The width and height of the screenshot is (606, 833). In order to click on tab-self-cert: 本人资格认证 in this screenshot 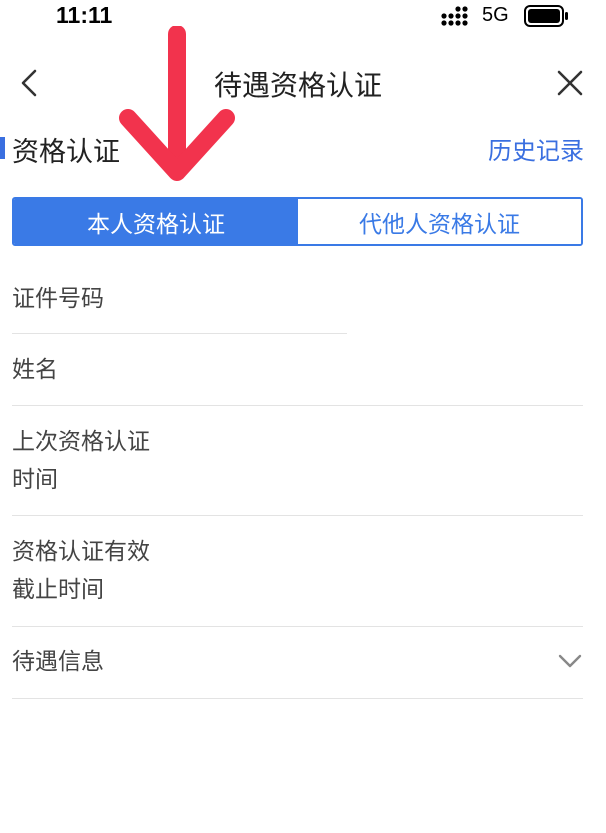, I will do `click(156, 221)`.